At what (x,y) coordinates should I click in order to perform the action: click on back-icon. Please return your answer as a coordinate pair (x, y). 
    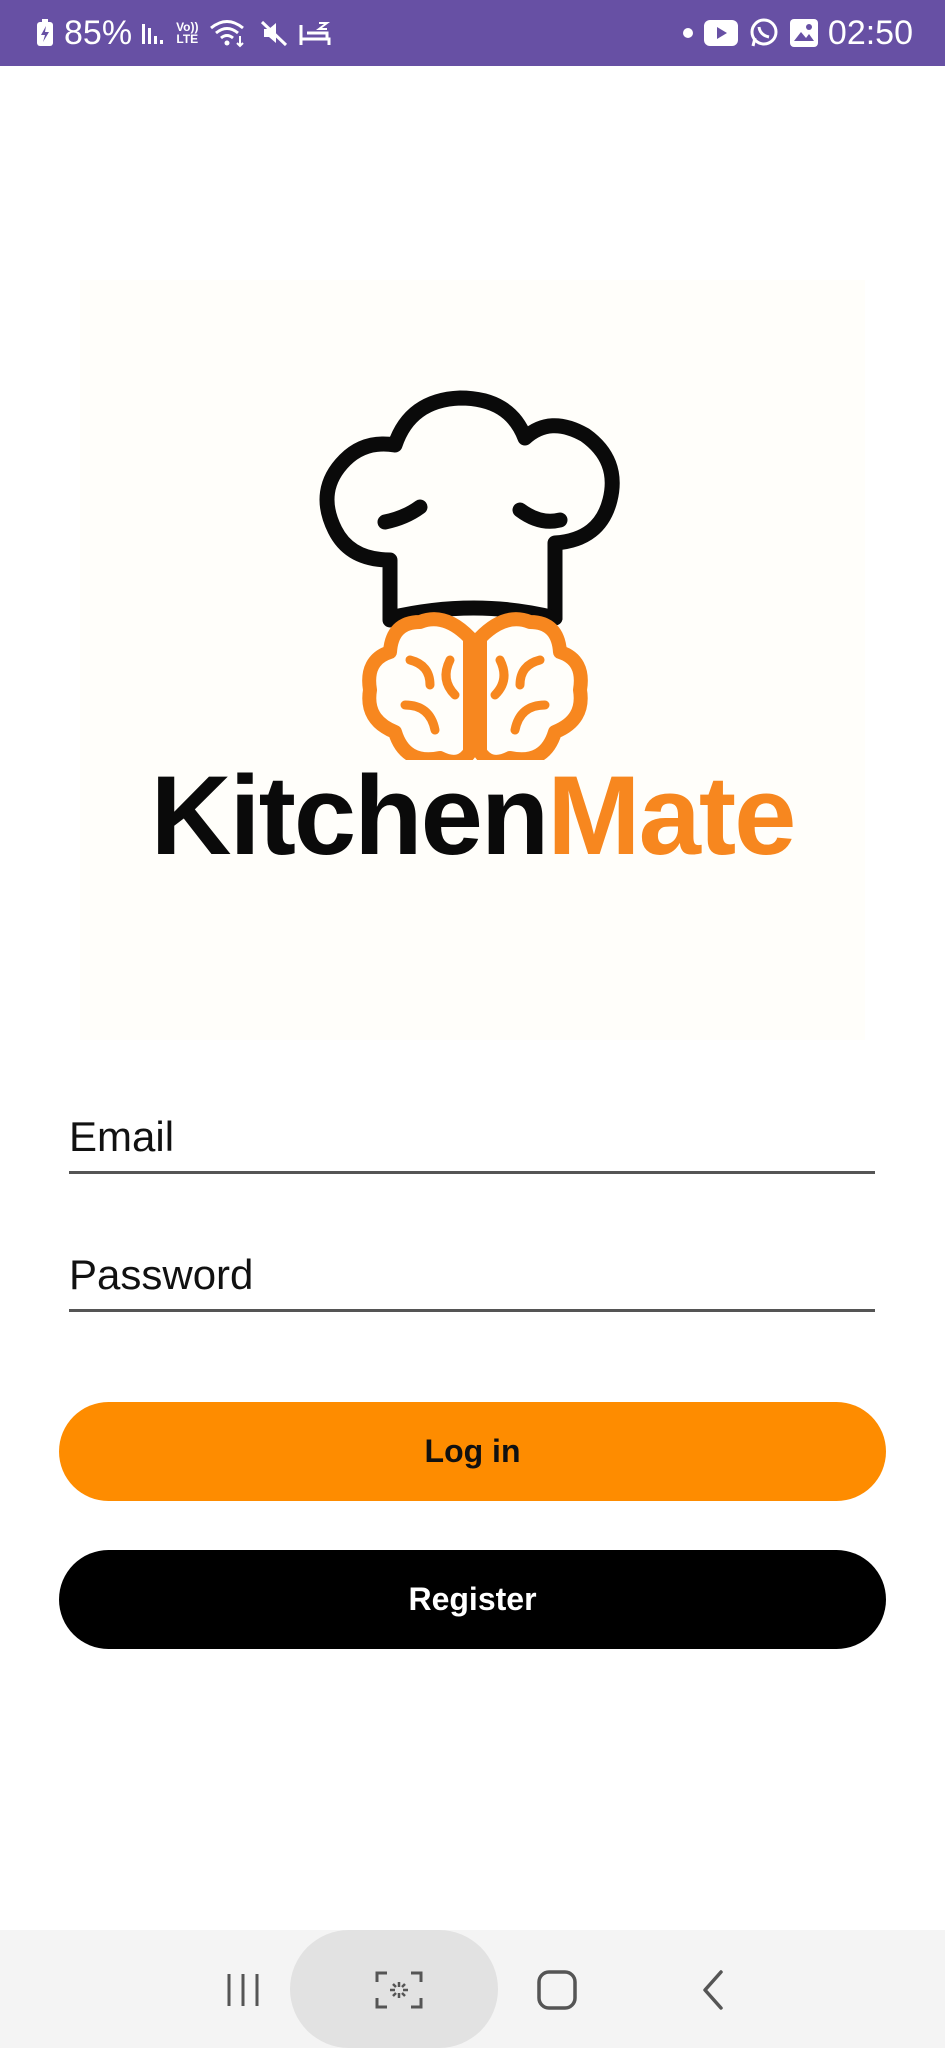
    Looking at the image, I should click on (713, 1990).